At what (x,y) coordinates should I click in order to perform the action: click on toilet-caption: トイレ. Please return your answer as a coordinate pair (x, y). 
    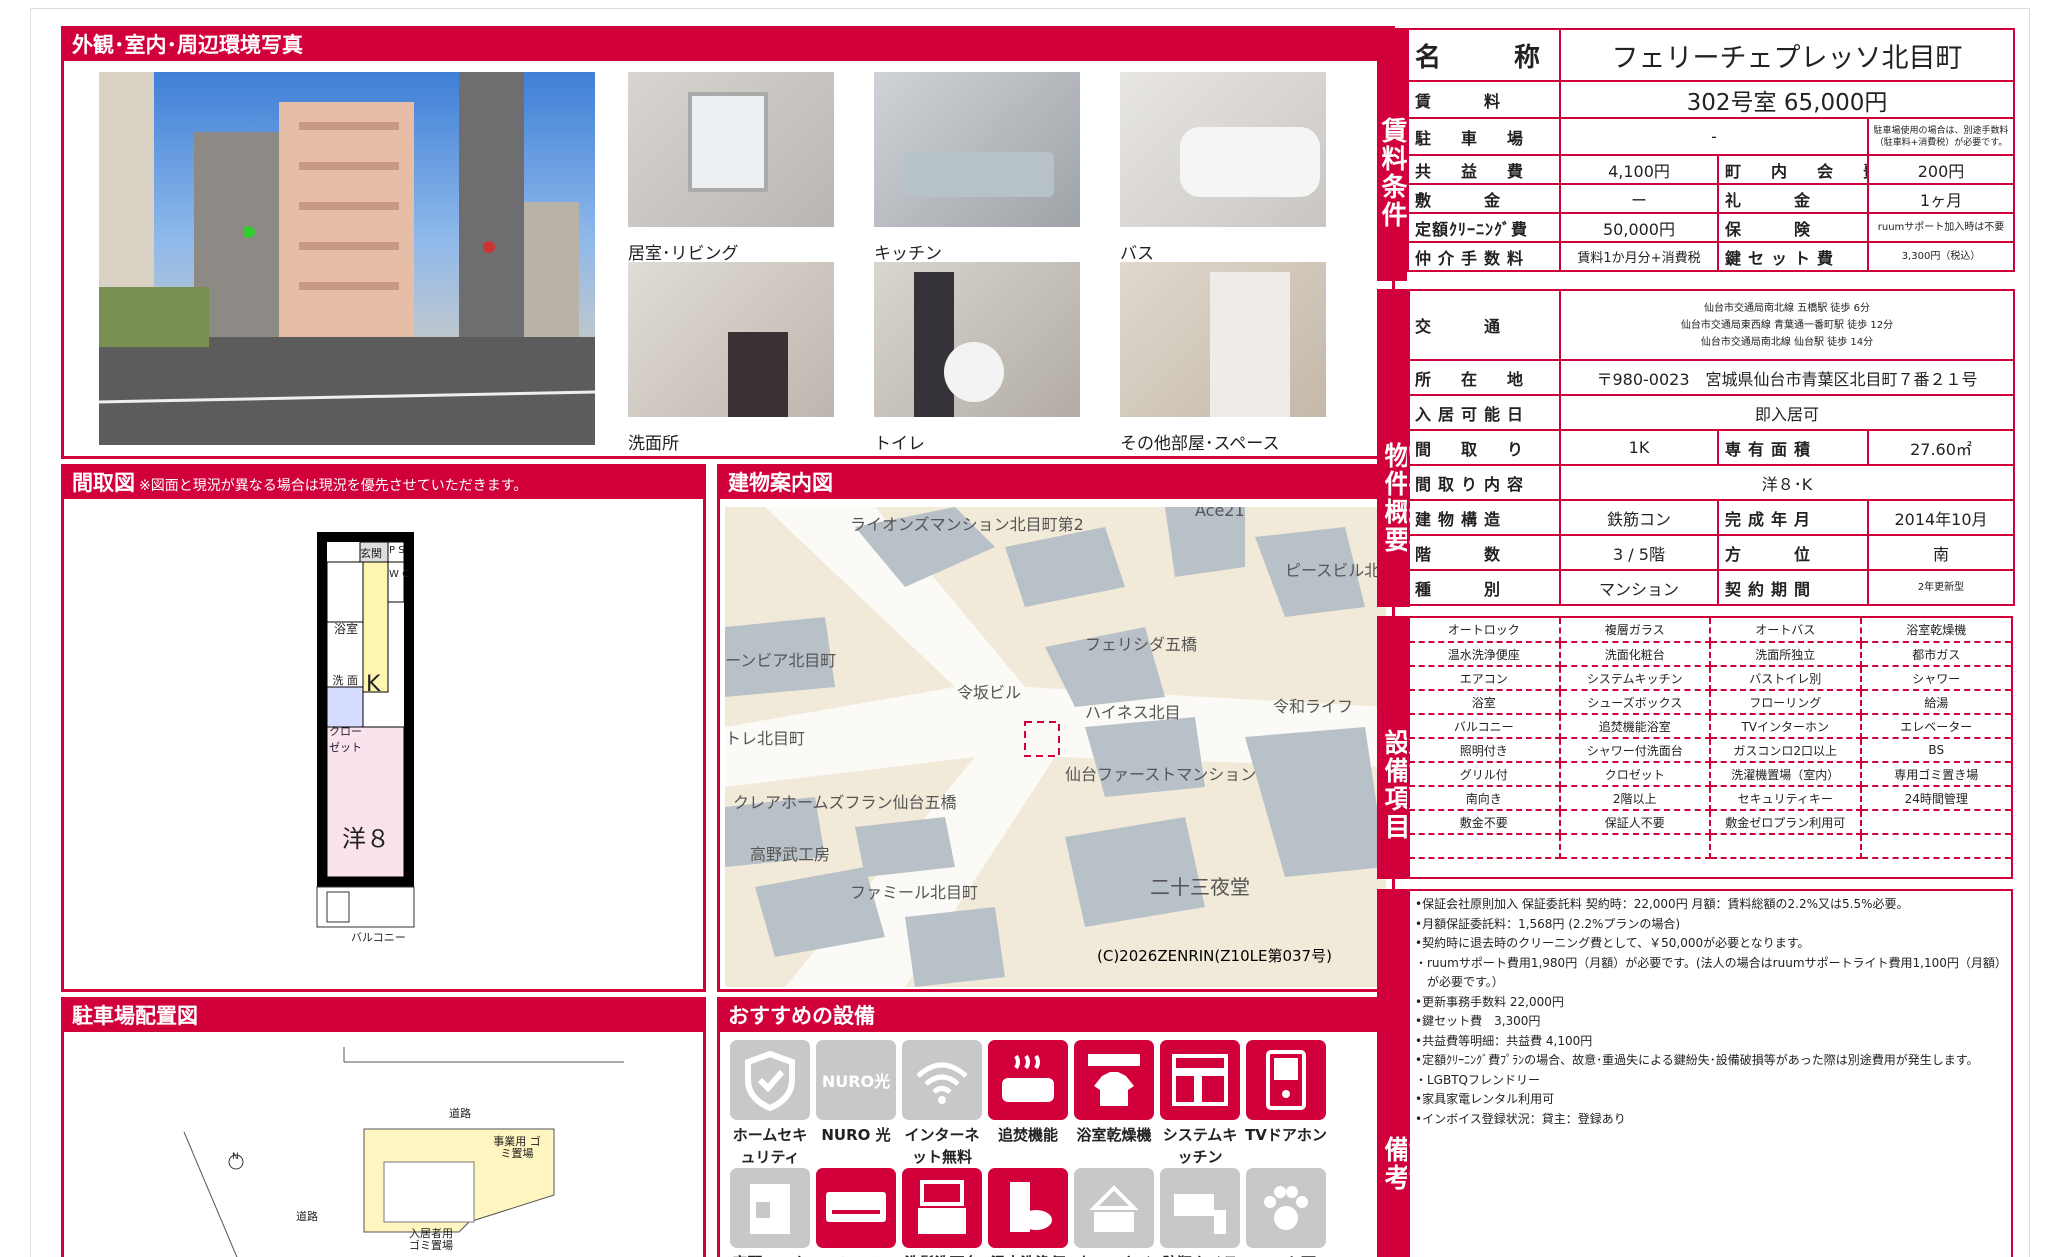
    Looking at the image, I should click on (899, 444).